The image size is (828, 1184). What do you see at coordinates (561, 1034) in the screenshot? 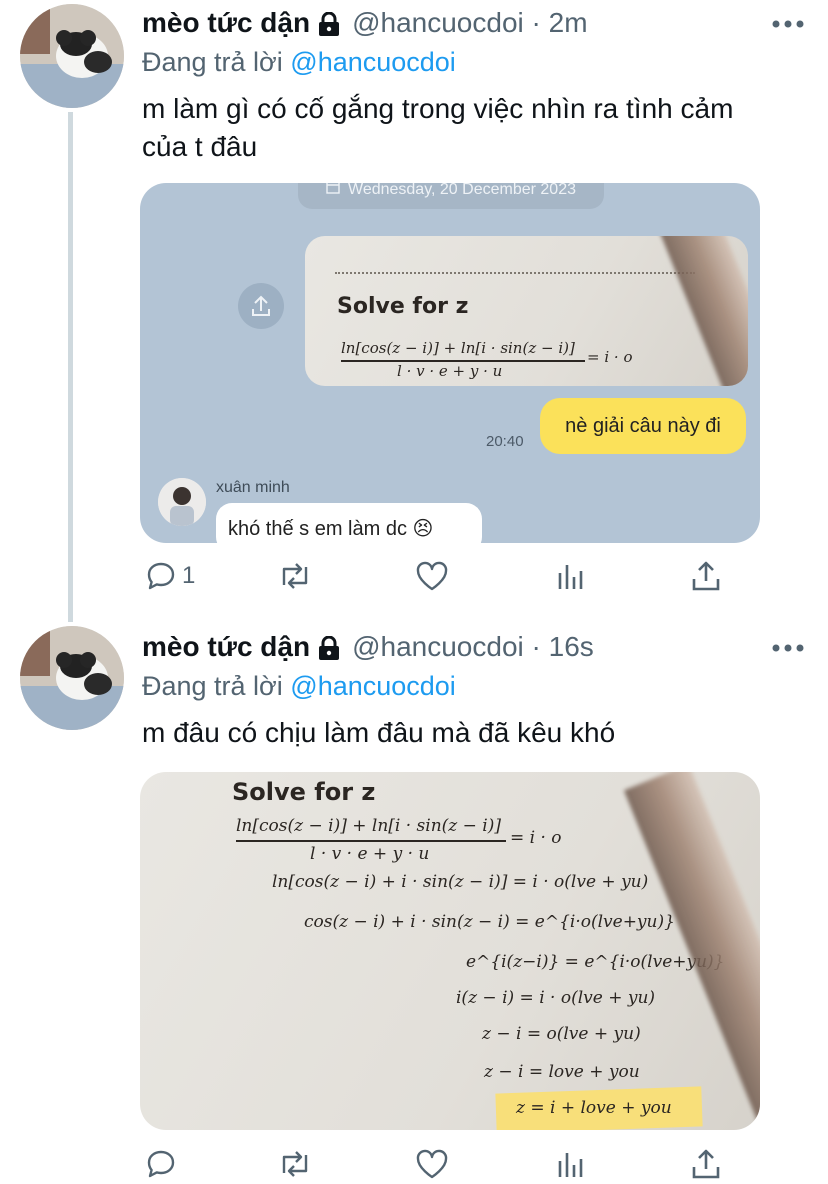
I see `math-step: z − i = o(lve + yu)` at bounding box center [561, 1034].